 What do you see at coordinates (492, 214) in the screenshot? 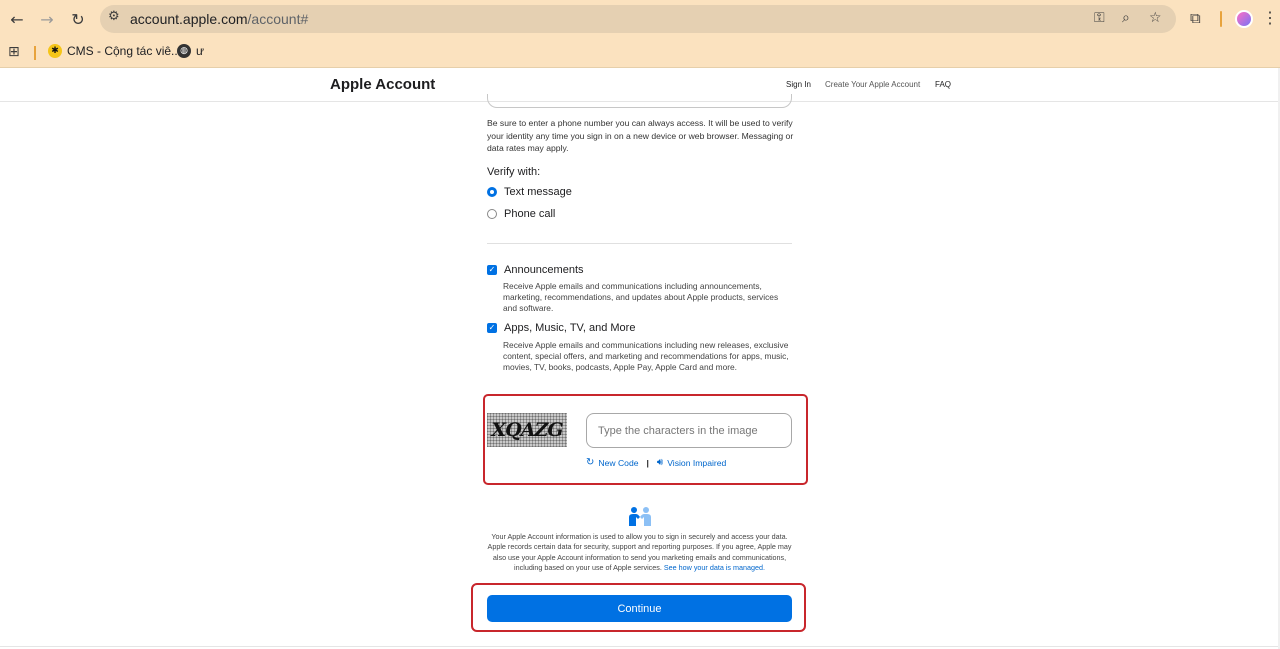
I see `radio-button` at bounding box center [492, 214].